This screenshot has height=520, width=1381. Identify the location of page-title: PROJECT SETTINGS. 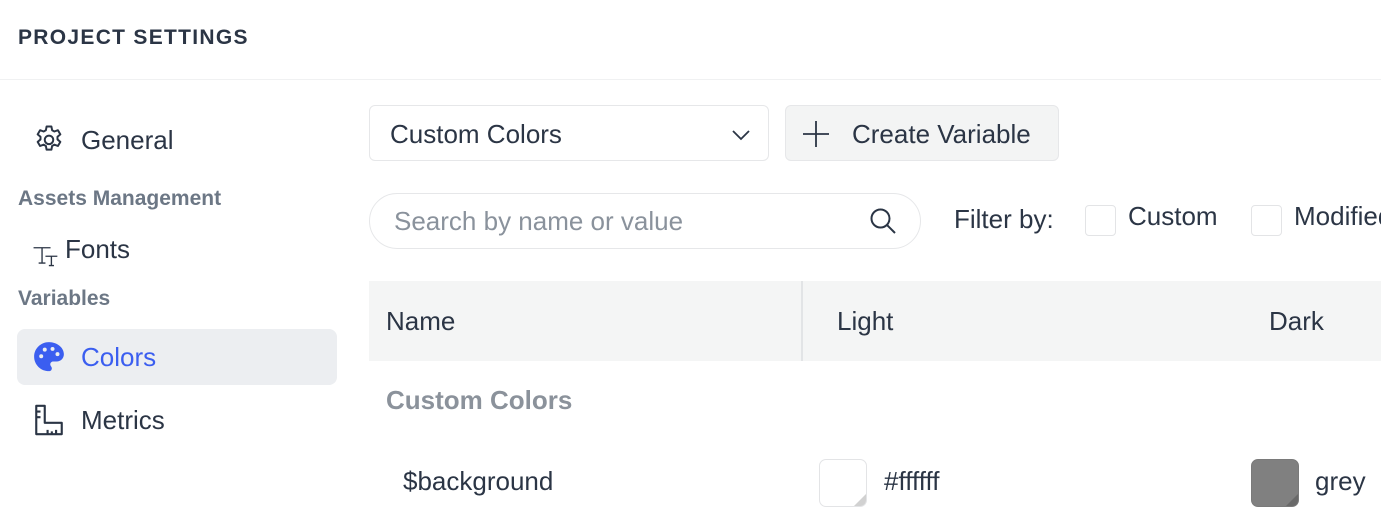
(133, 37).